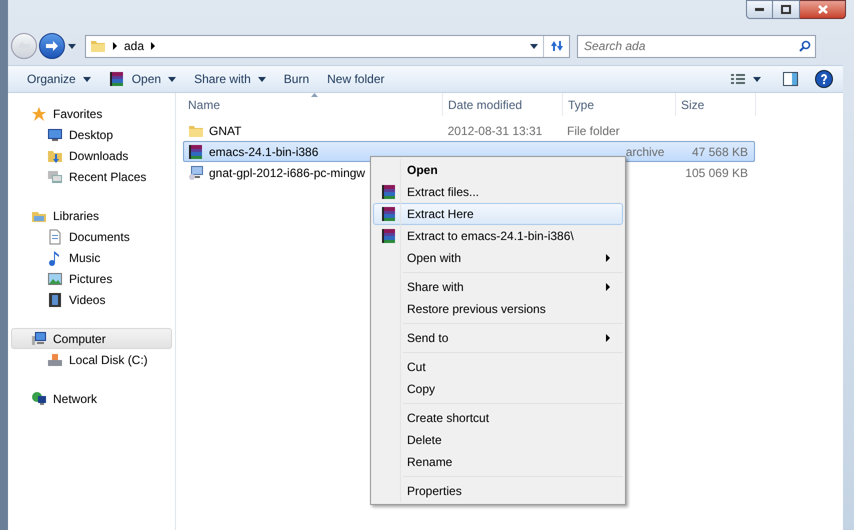  Describe the element at coordinates (134, 46) in the screenshot. I see `breadcrumb: ada` at that location.